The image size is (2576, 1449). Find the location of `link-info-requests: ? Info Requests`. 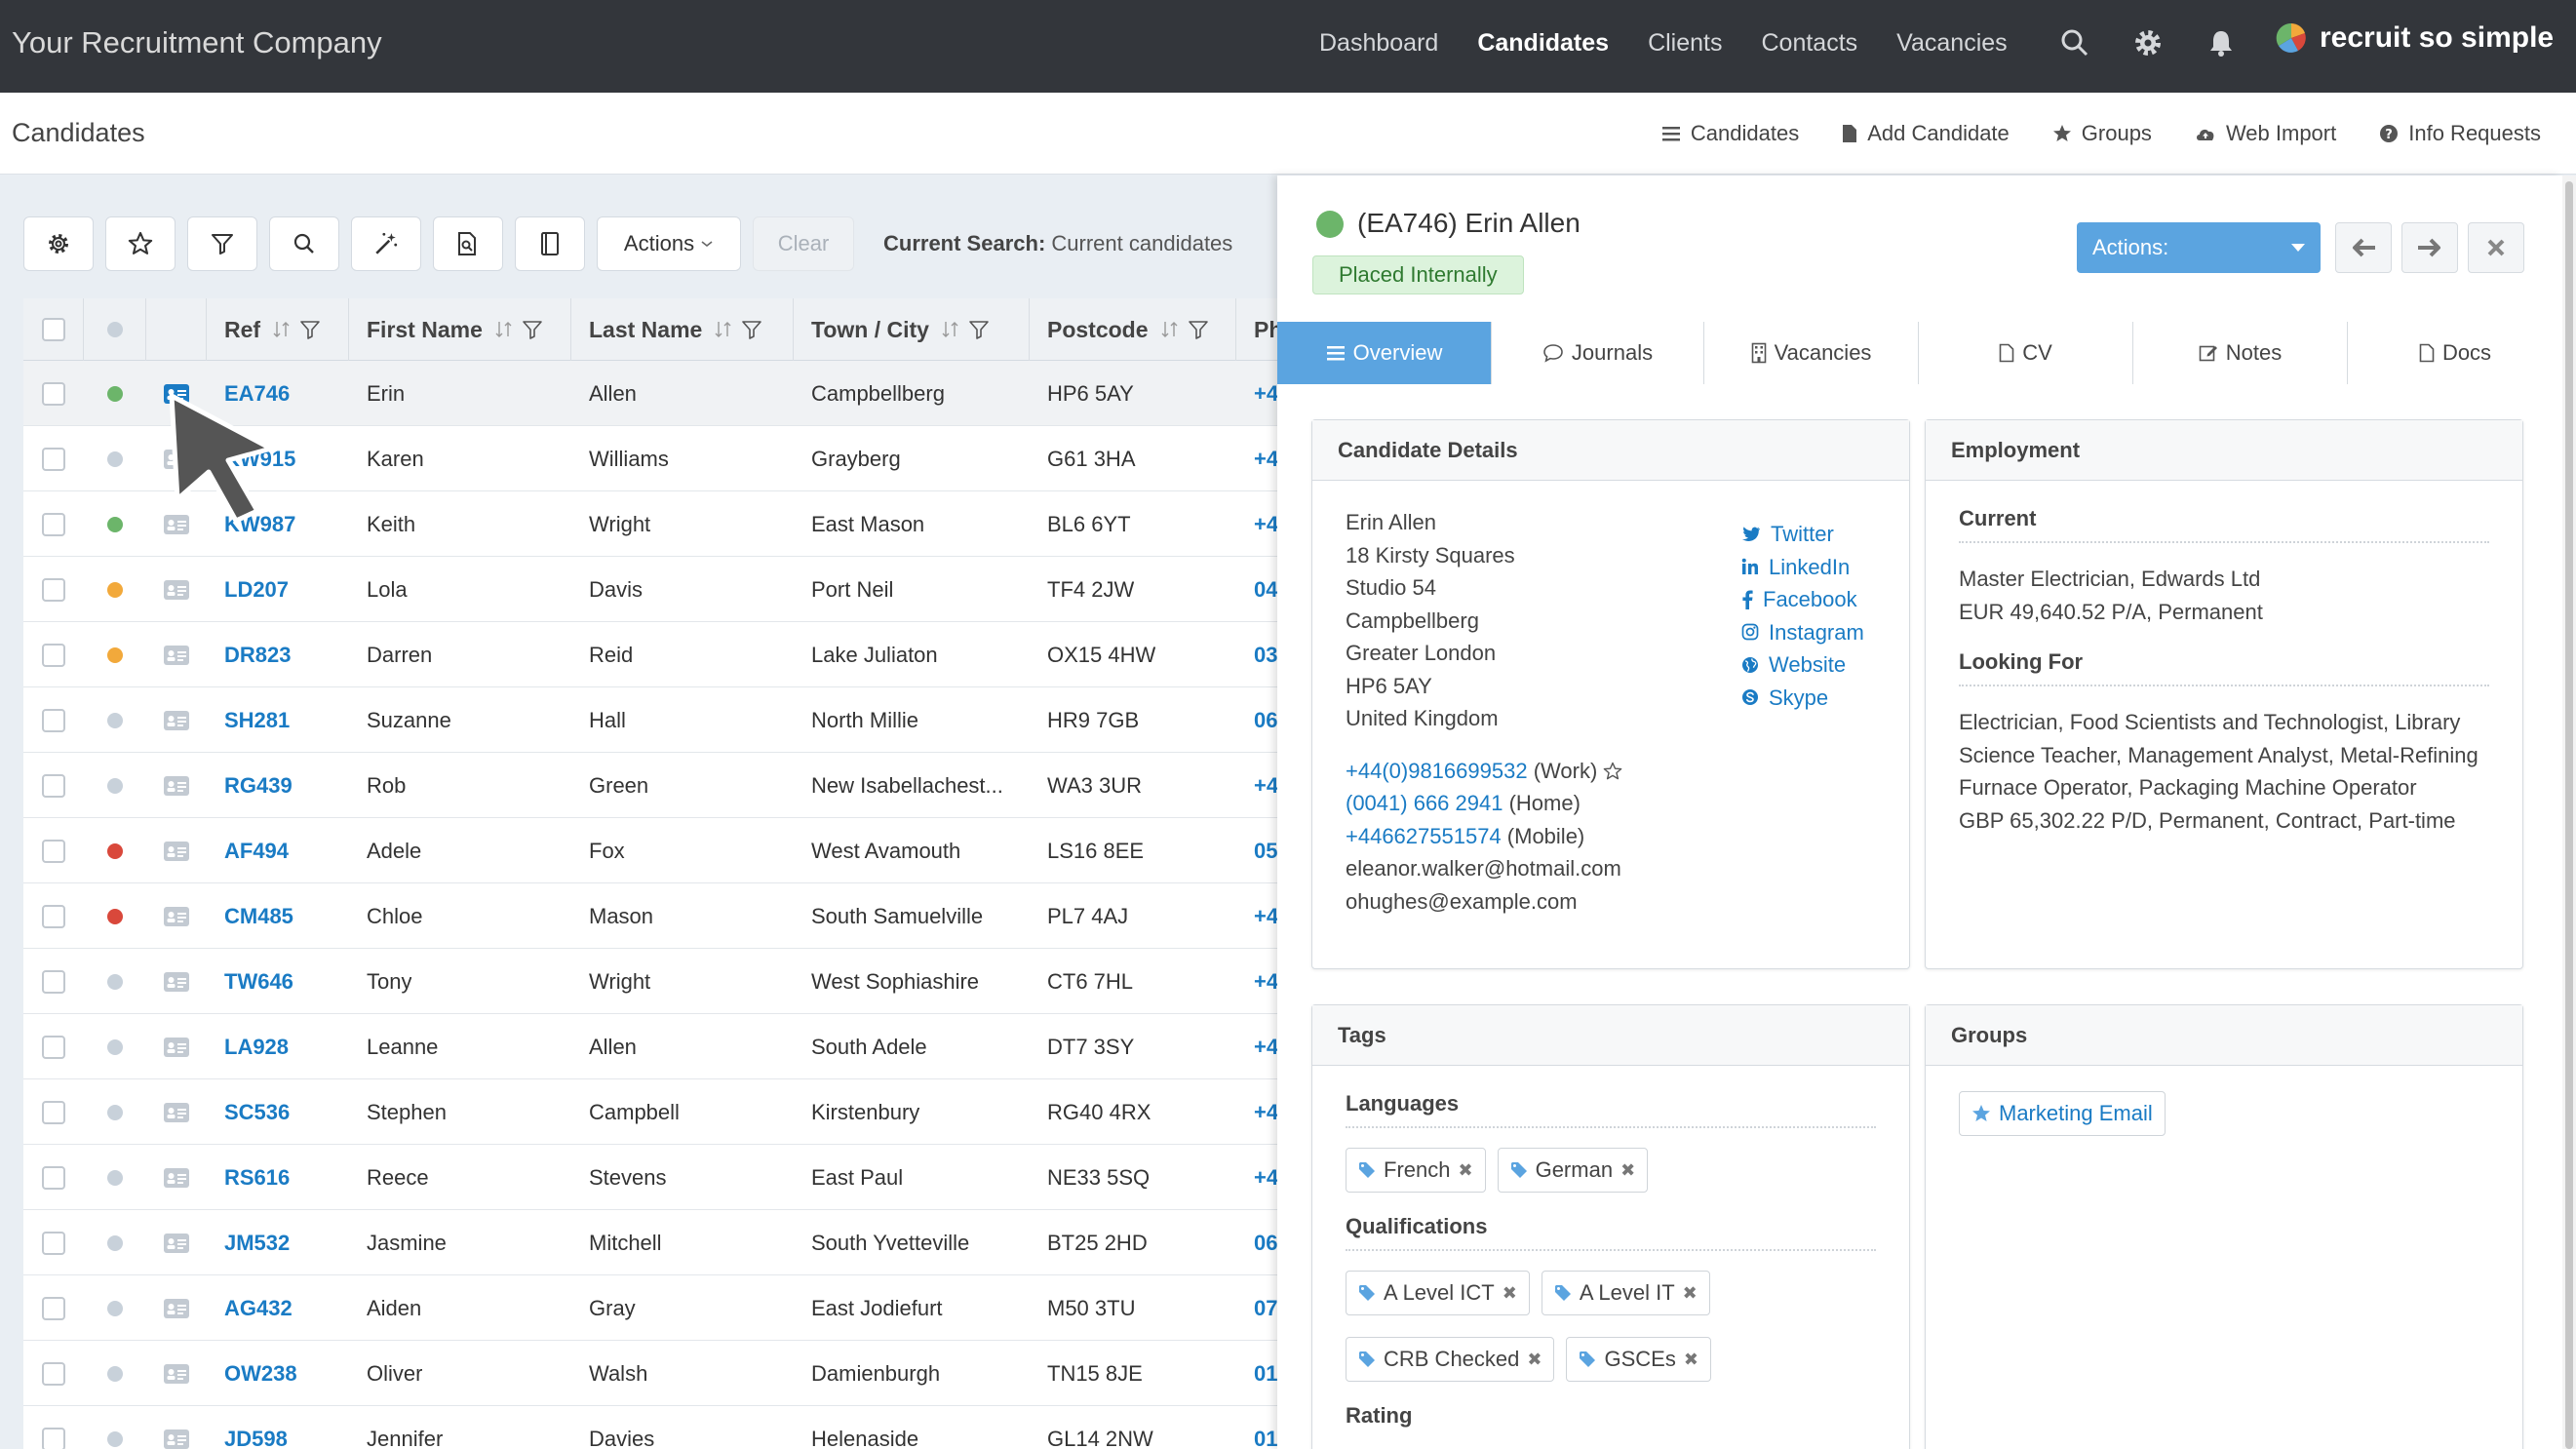

link-info-requests: ? Info Requests is located at coordinates (2460, 133).